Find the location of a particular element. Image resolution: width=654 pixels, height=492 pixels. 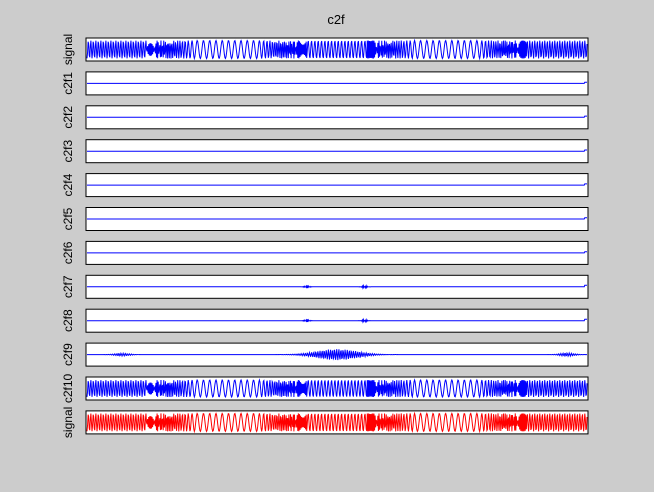

y-axis-label: c2f9 is located at coordinates (68, 354).